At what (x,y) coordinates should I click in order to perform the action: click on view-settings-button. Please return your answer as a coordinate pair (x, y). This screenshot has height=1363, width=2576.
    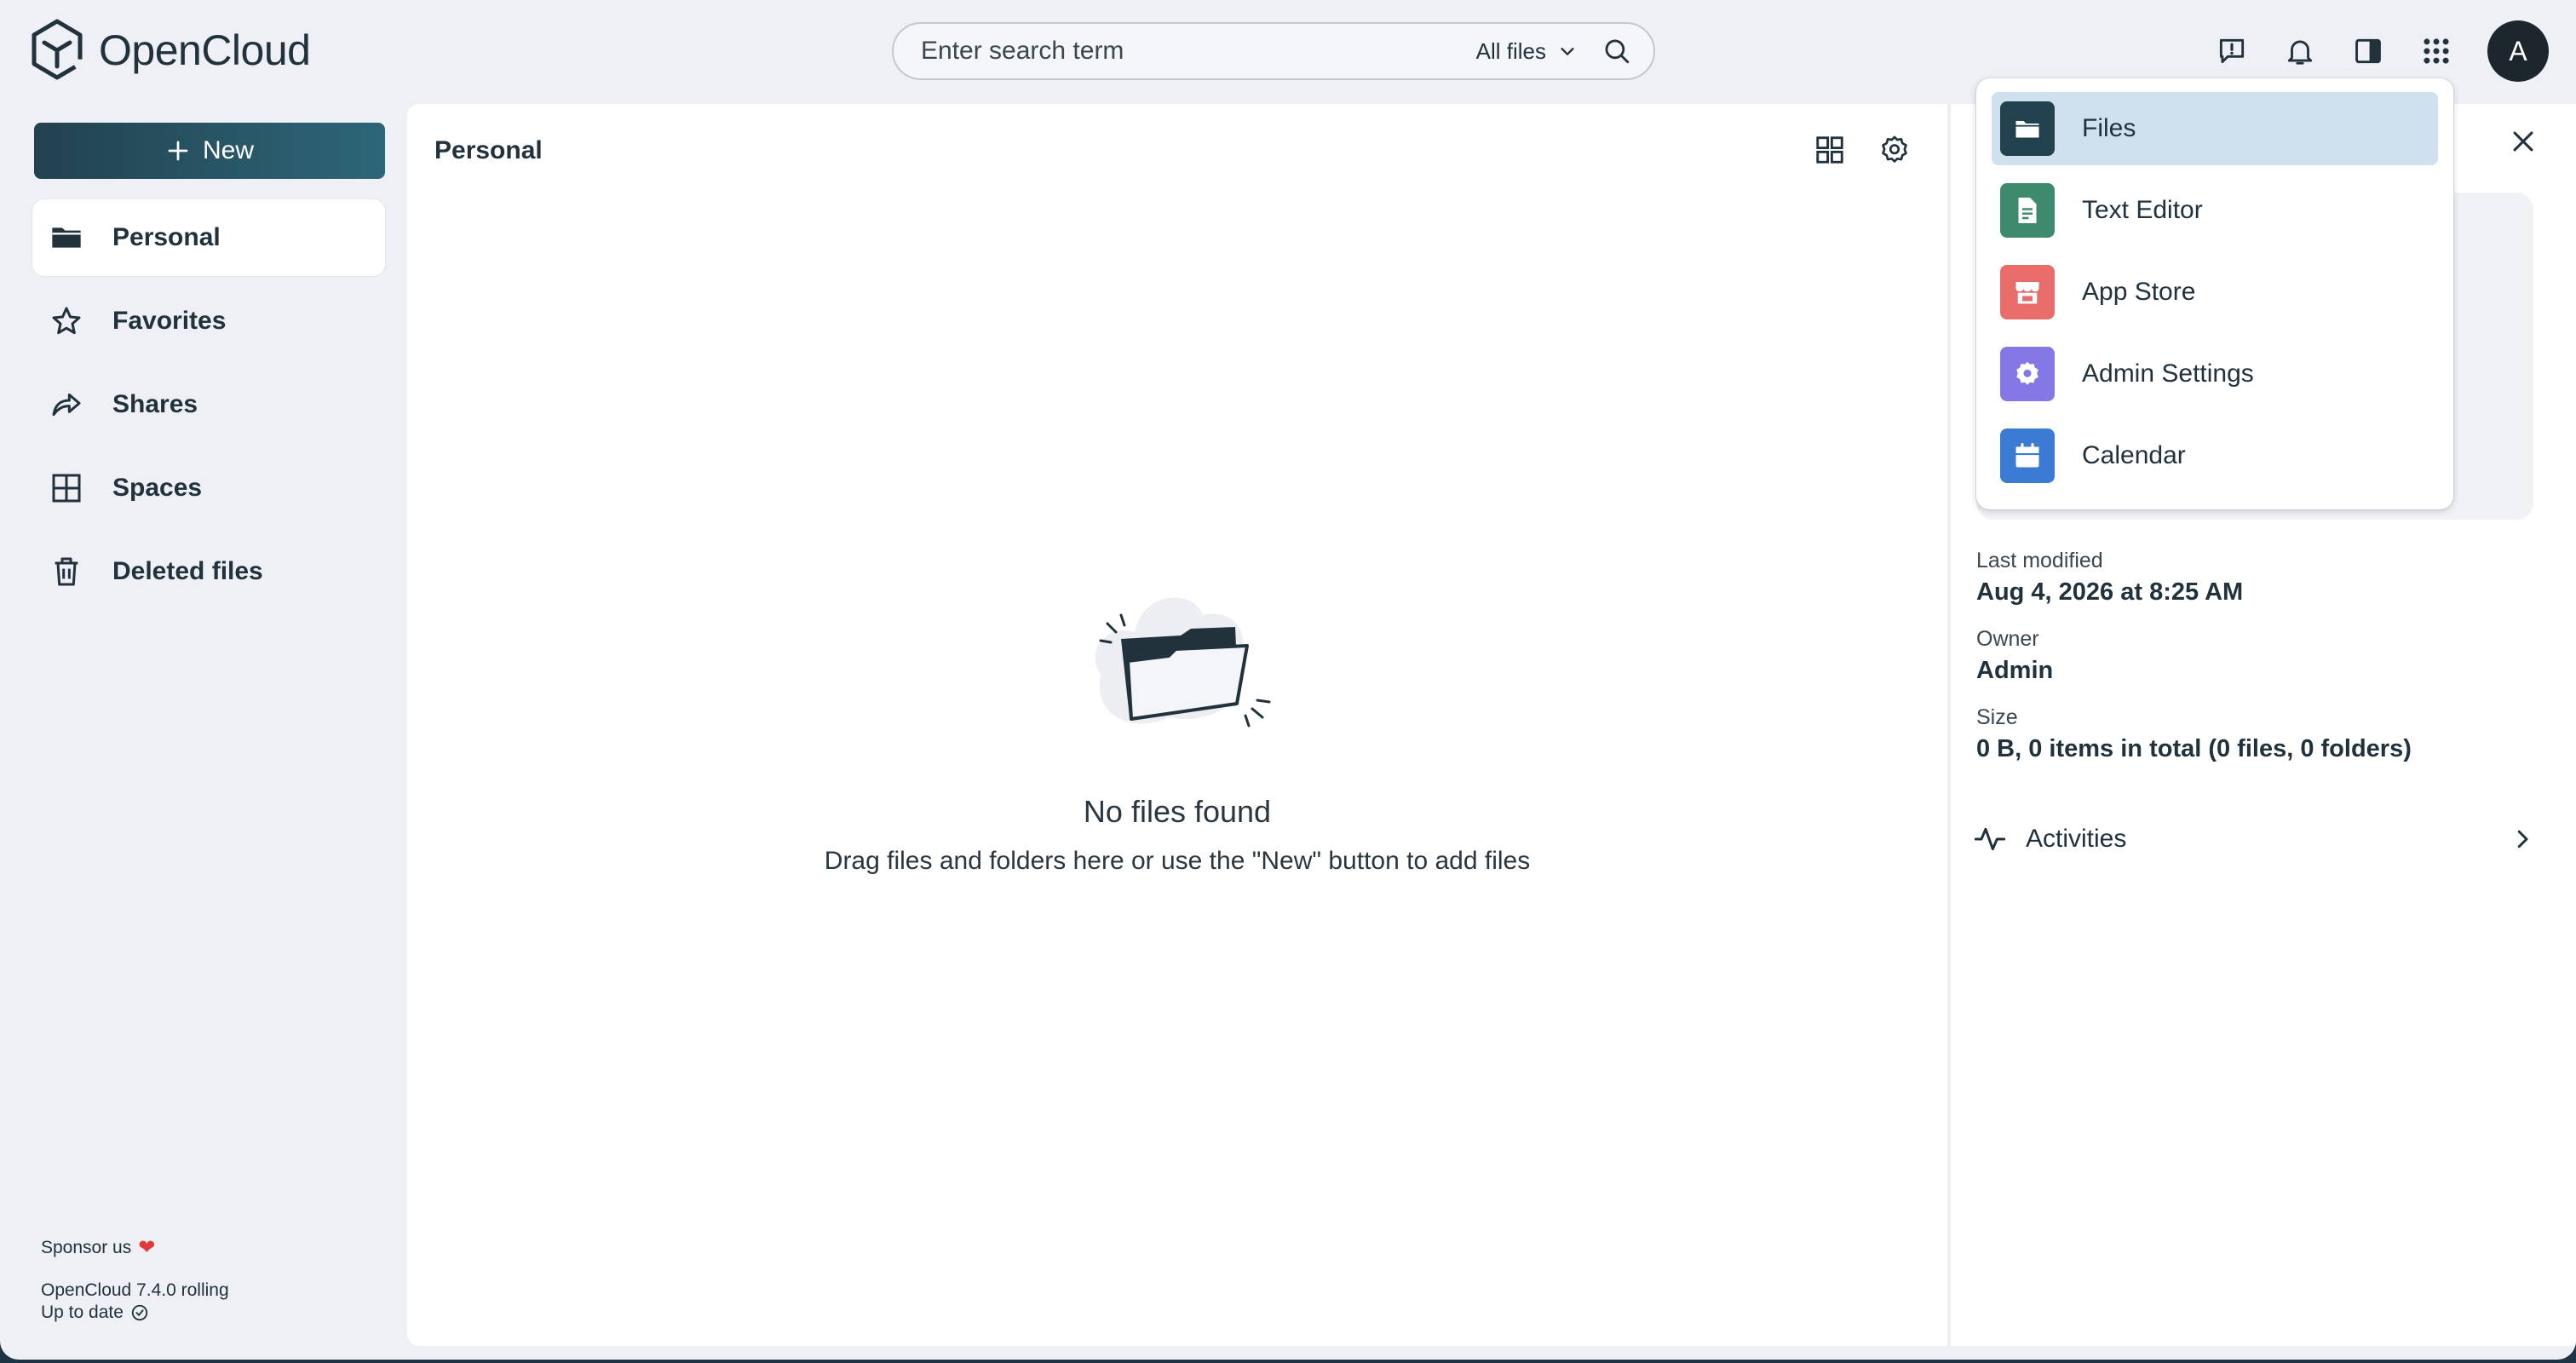
    Looking at the image, I should click on (1895, 150).